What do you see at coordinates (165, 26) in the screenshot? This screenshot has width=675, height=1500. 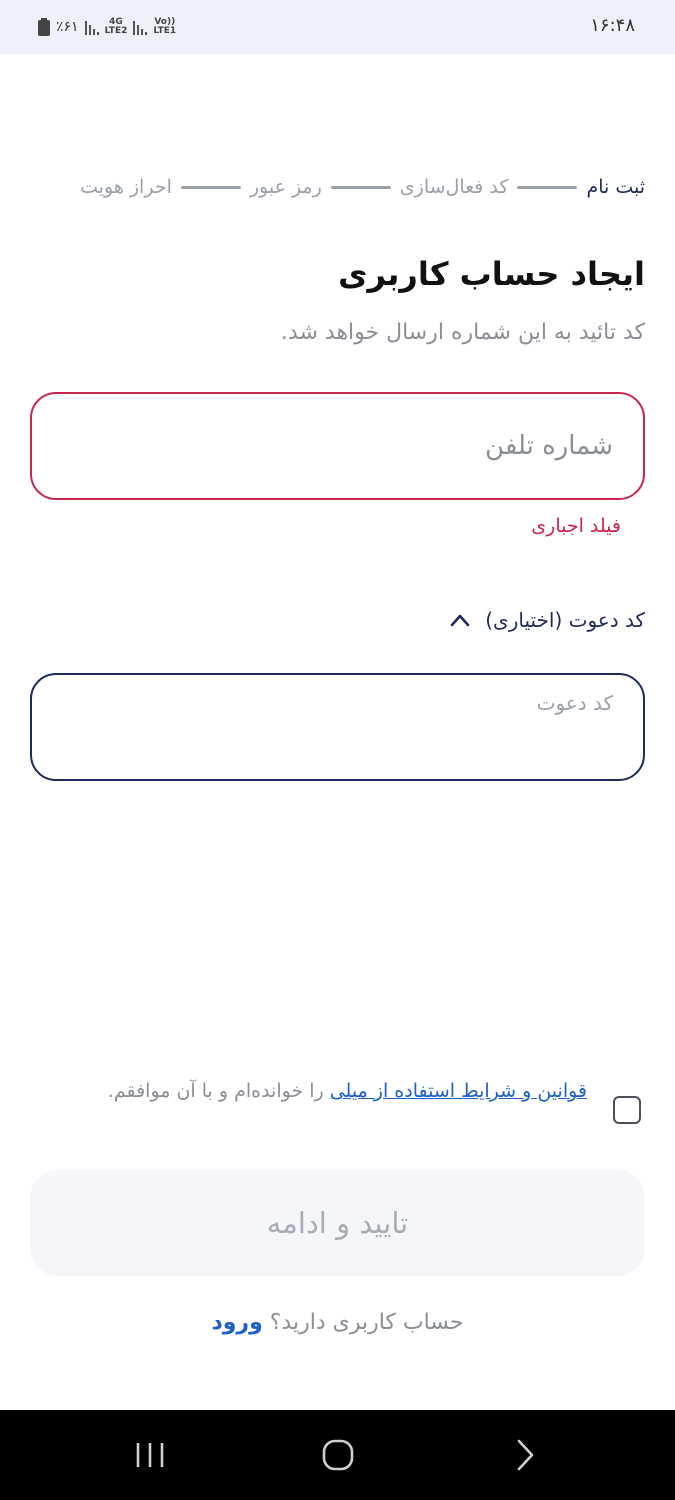 I see `network-indicator-1: Vo)) LTE1` at bounding box center [165, 26].